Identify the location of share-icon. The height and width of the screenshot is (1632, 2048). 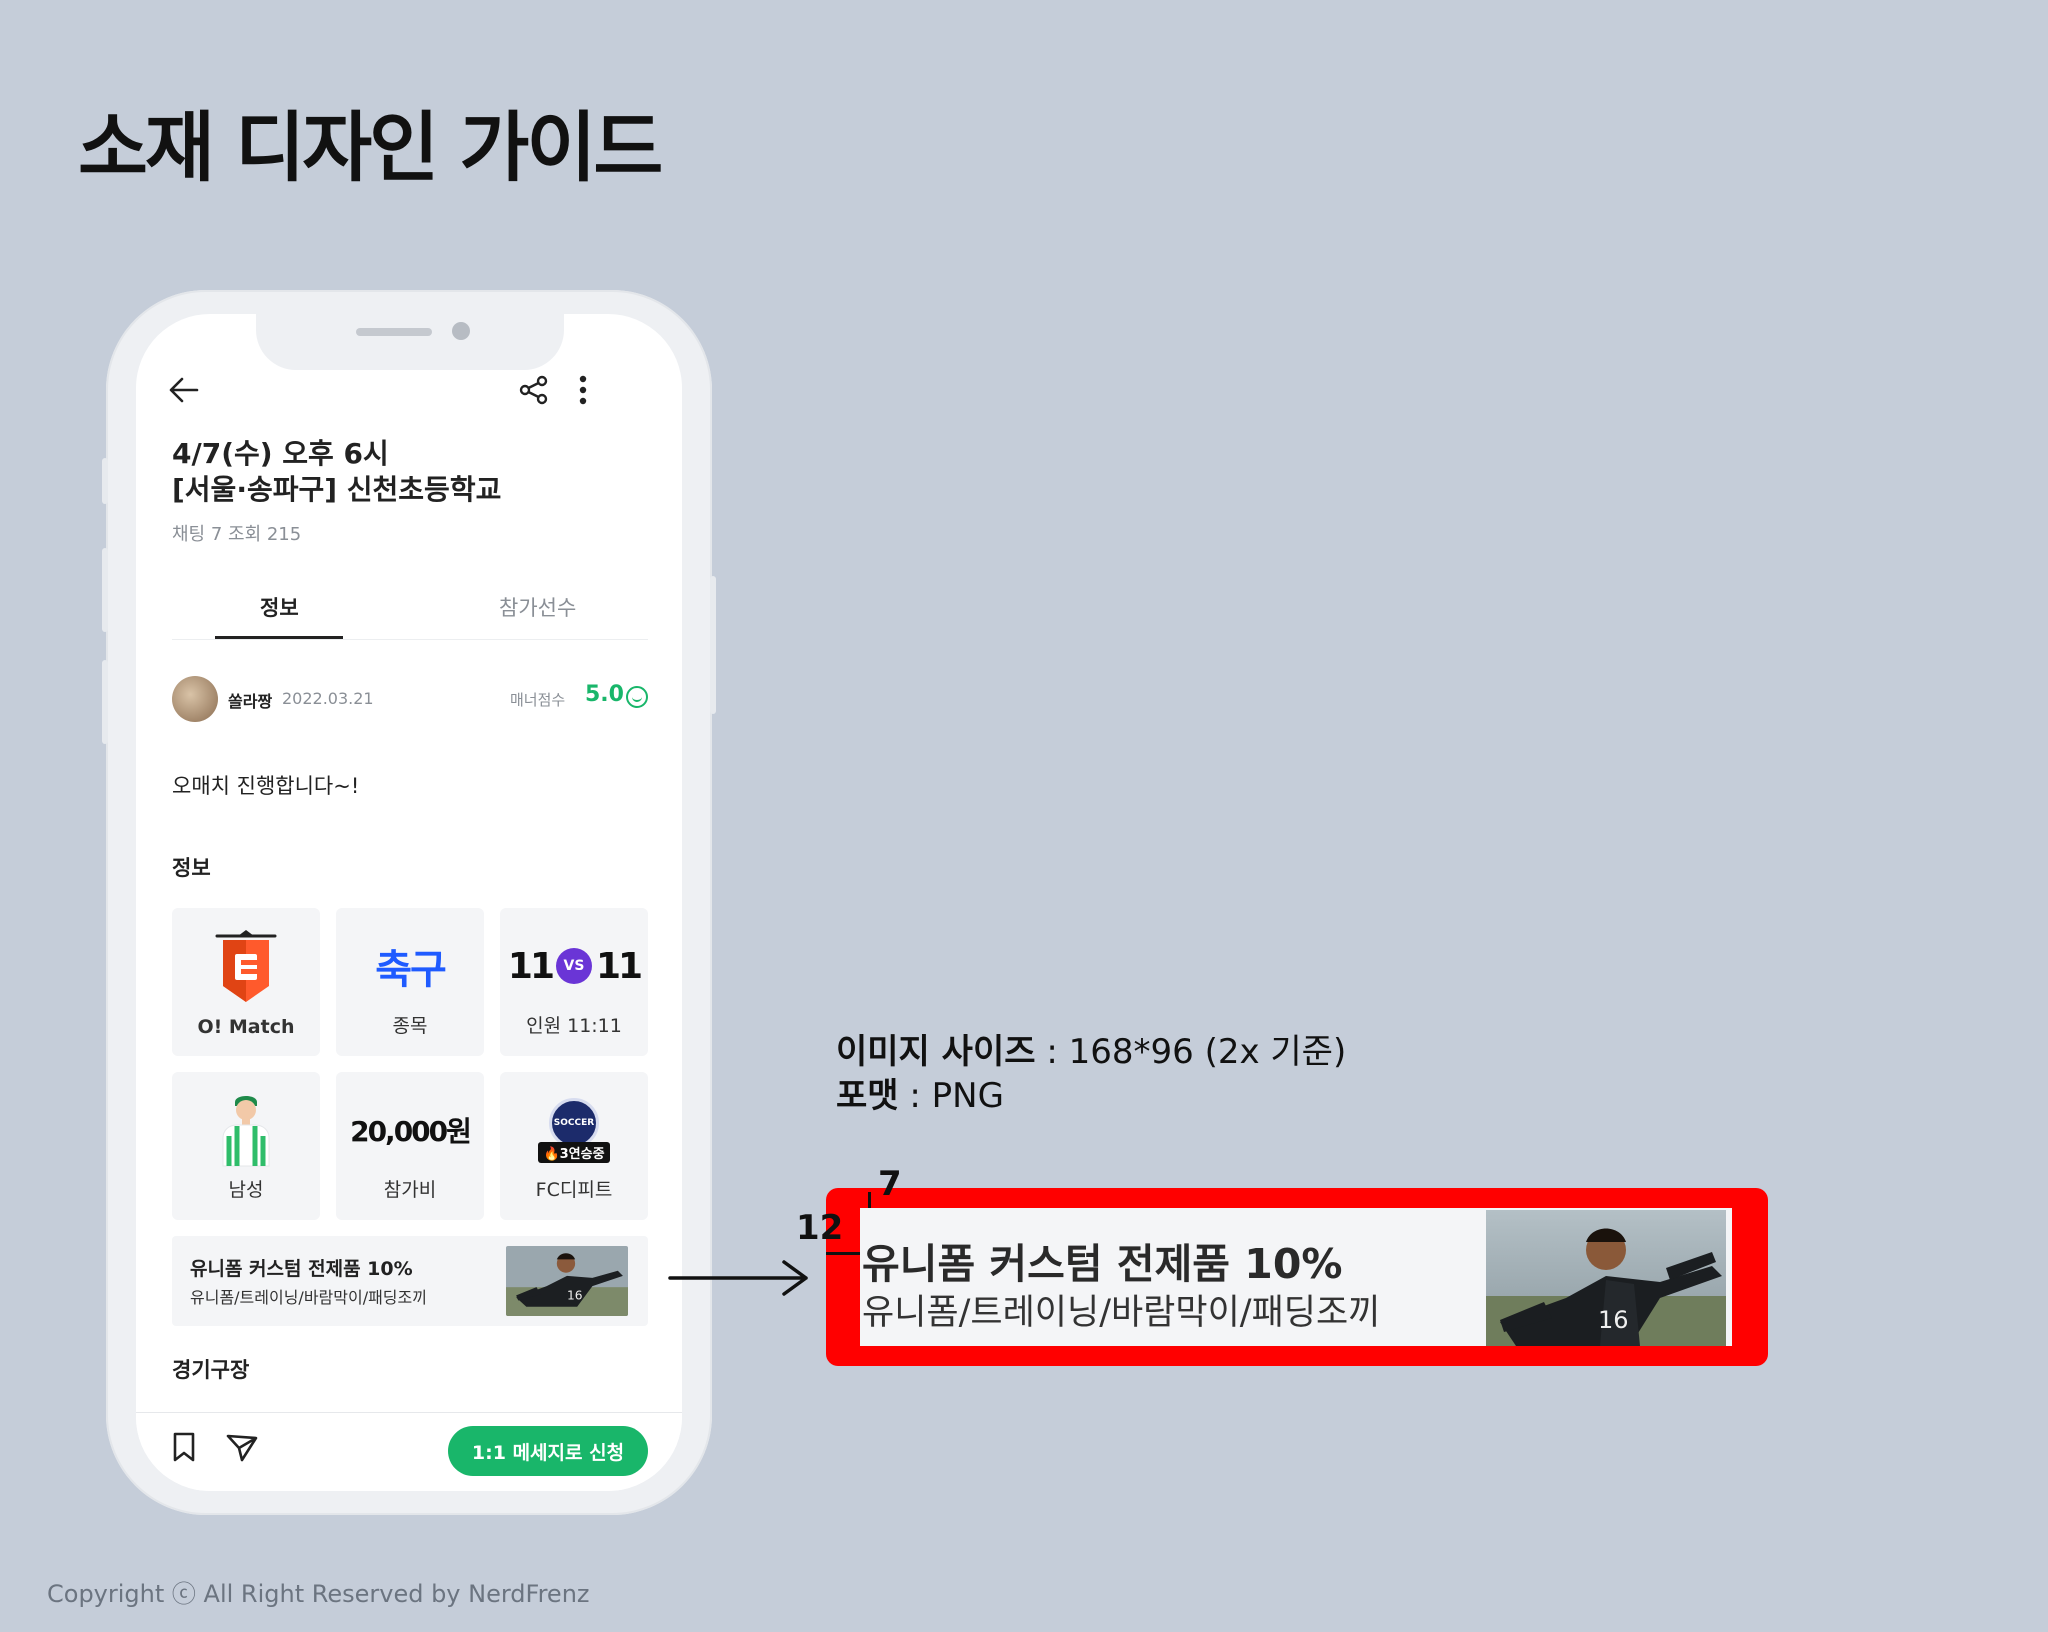
(534, 390).